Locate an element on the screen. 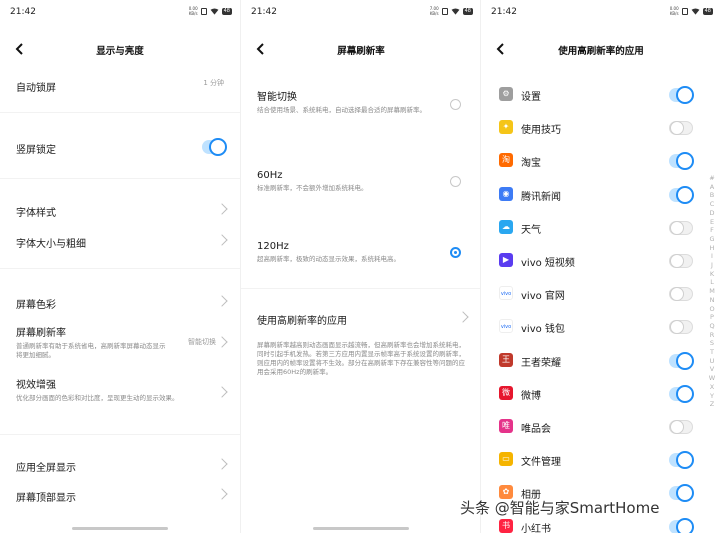 The image size is (720, 533). alphabet-letter: U is located at coordinates (712, 361).